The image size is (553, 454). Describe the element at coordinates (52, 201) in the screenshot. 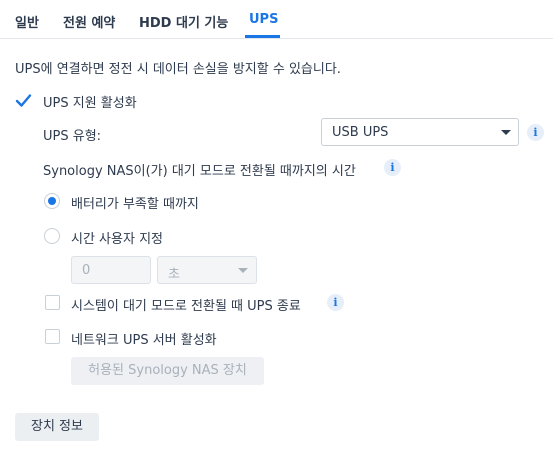

I see `radio-until-low-battery` at that location.